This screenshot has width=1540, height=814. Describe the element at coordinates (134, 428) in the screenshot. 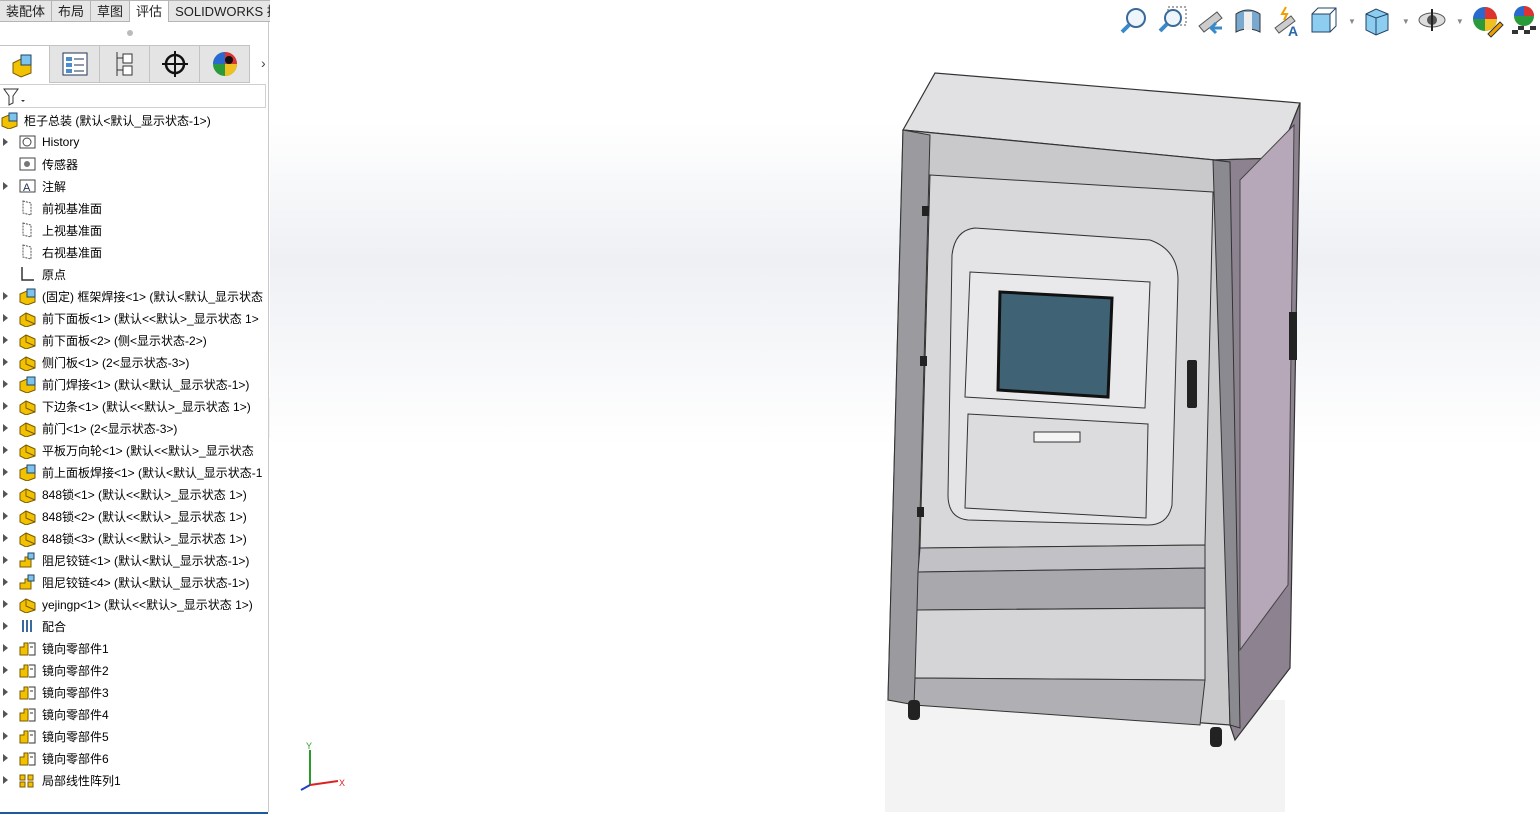

I see `tree-item: 前门<1> (2<显示状态-3>)` at that location.